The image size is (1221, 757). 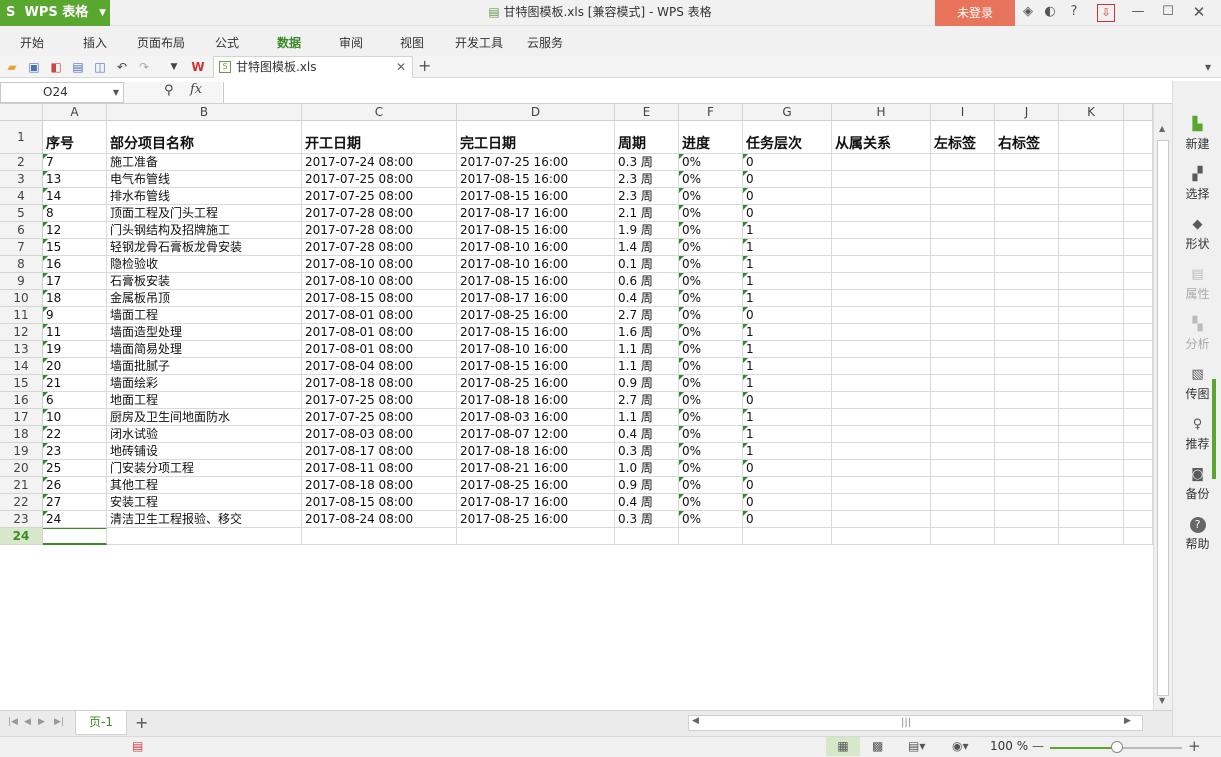 What do you see at coordinates (1199, 12) in the screenshot?
I see `close-icon: ✕` at bounding box center [1199, 12].